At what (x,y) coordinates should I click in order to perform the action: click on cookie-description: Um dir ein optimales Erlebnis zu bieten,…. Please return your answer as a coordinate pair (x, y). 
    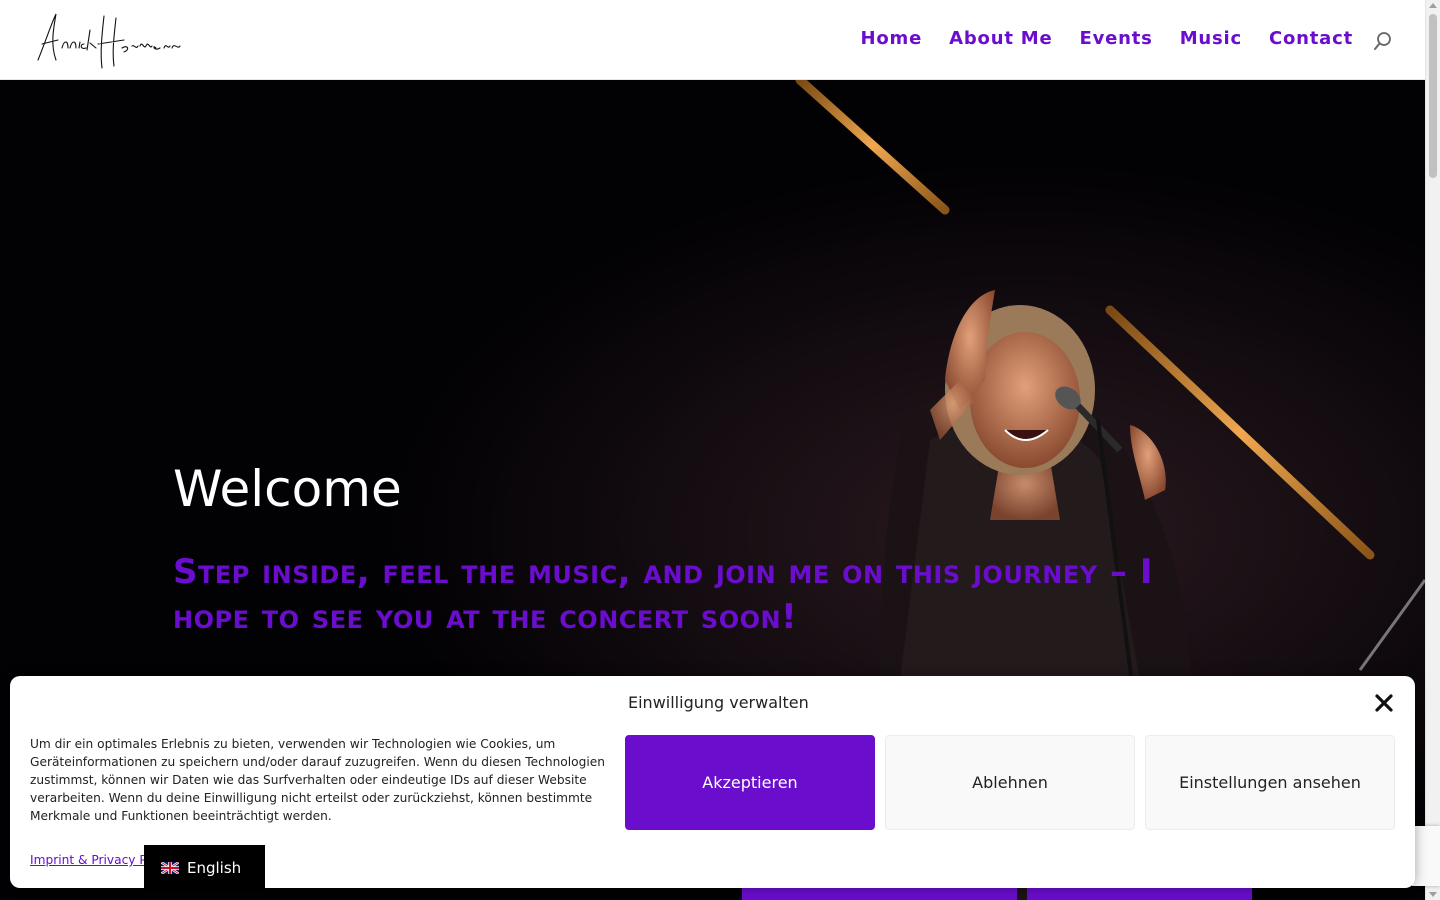
    Looking at the image, I should click on (317, 780).